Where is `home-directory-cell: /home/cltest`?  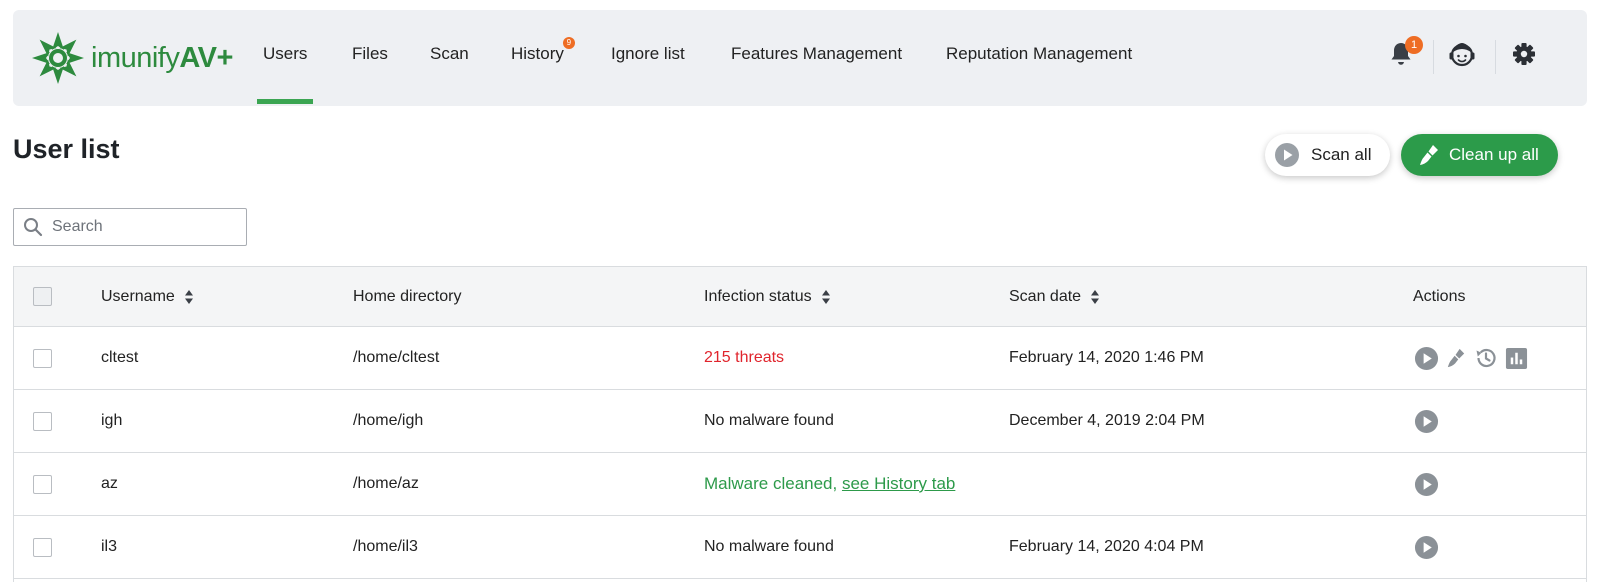
home-directory-cell: /home/cltest is located at coordinates (396, 357).